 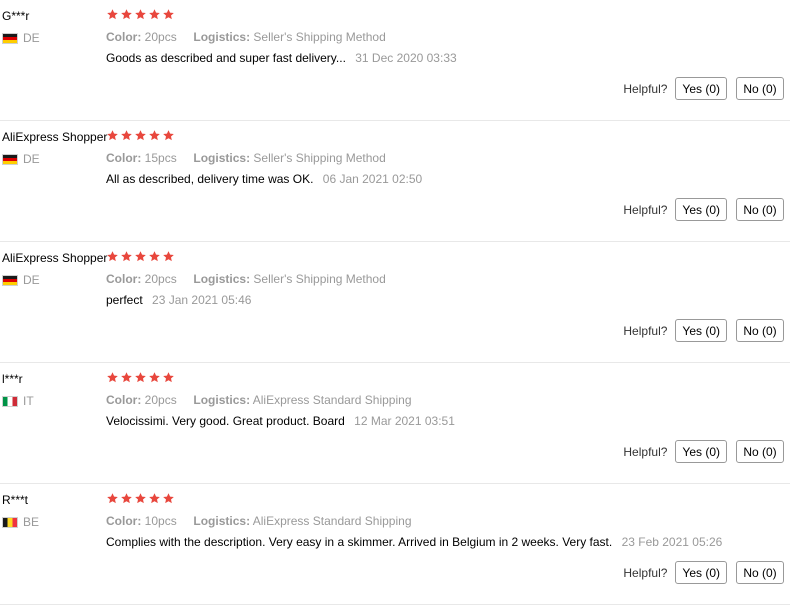 What do you see at coordinates (404, 421) in the screenshot?
I see `review-date: 12 Mar 2021 03:51` at bounding box center [404, 421].